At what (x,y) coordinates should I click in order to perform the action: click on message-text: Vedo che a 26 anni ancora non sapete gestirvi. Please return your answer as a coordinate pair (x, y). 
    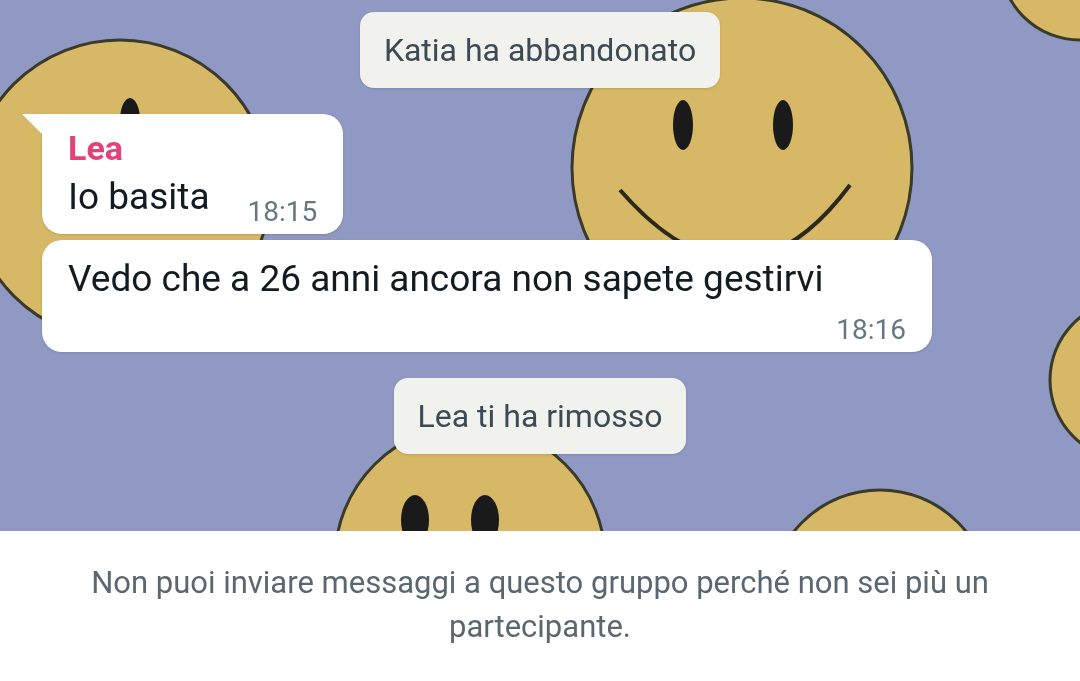
    Looking at the image, I should click on (446, 279).